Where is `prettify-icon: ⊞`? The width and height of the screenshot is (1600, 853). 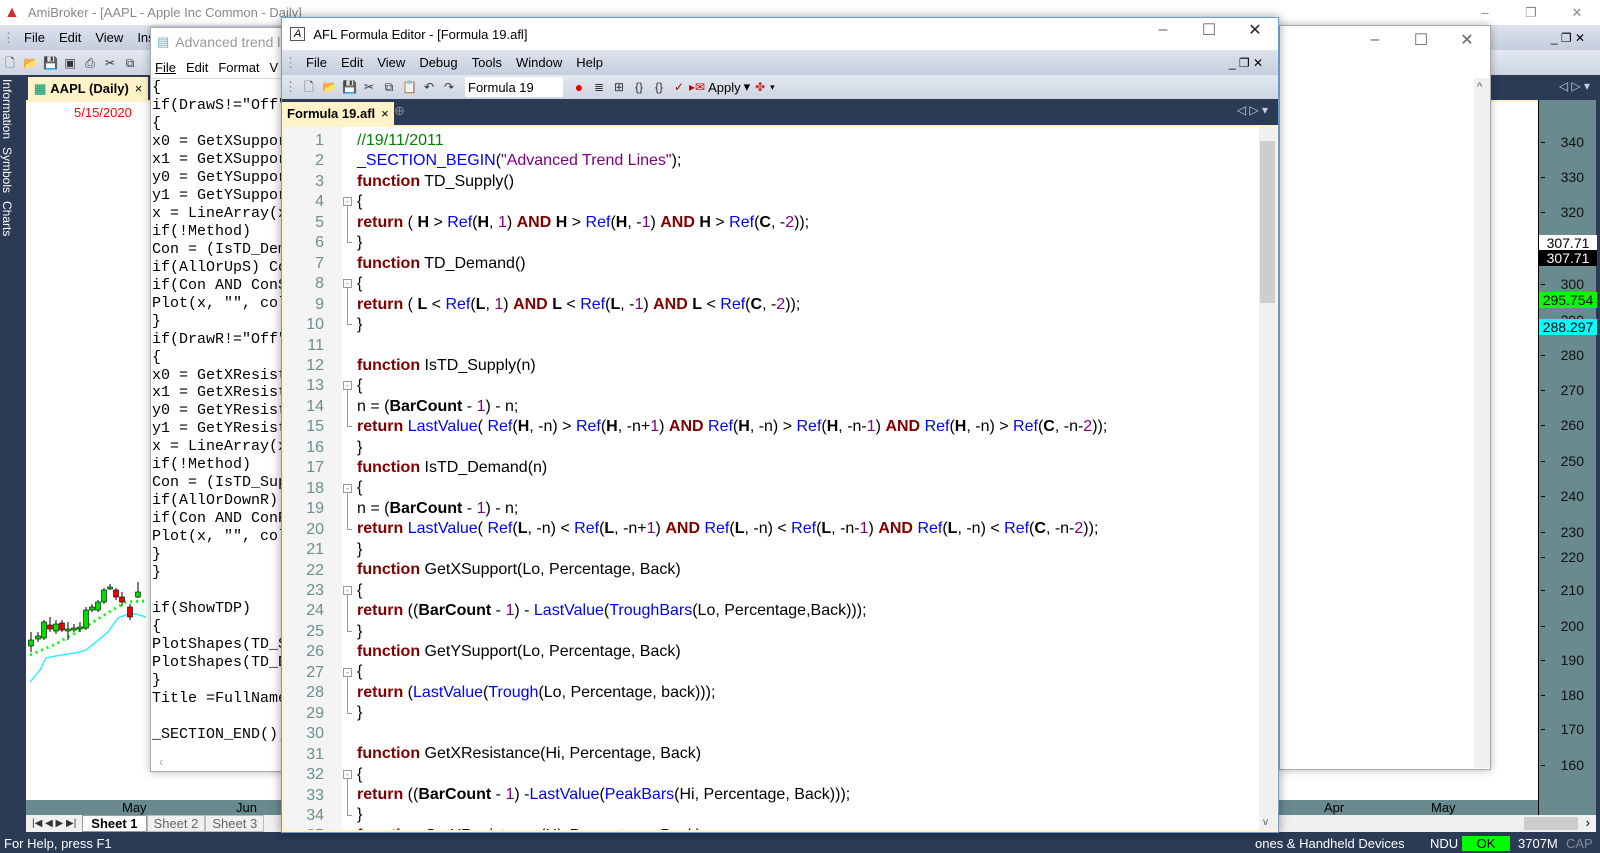
prettify-icon: ⊞ is located at coordinates (619, 87).